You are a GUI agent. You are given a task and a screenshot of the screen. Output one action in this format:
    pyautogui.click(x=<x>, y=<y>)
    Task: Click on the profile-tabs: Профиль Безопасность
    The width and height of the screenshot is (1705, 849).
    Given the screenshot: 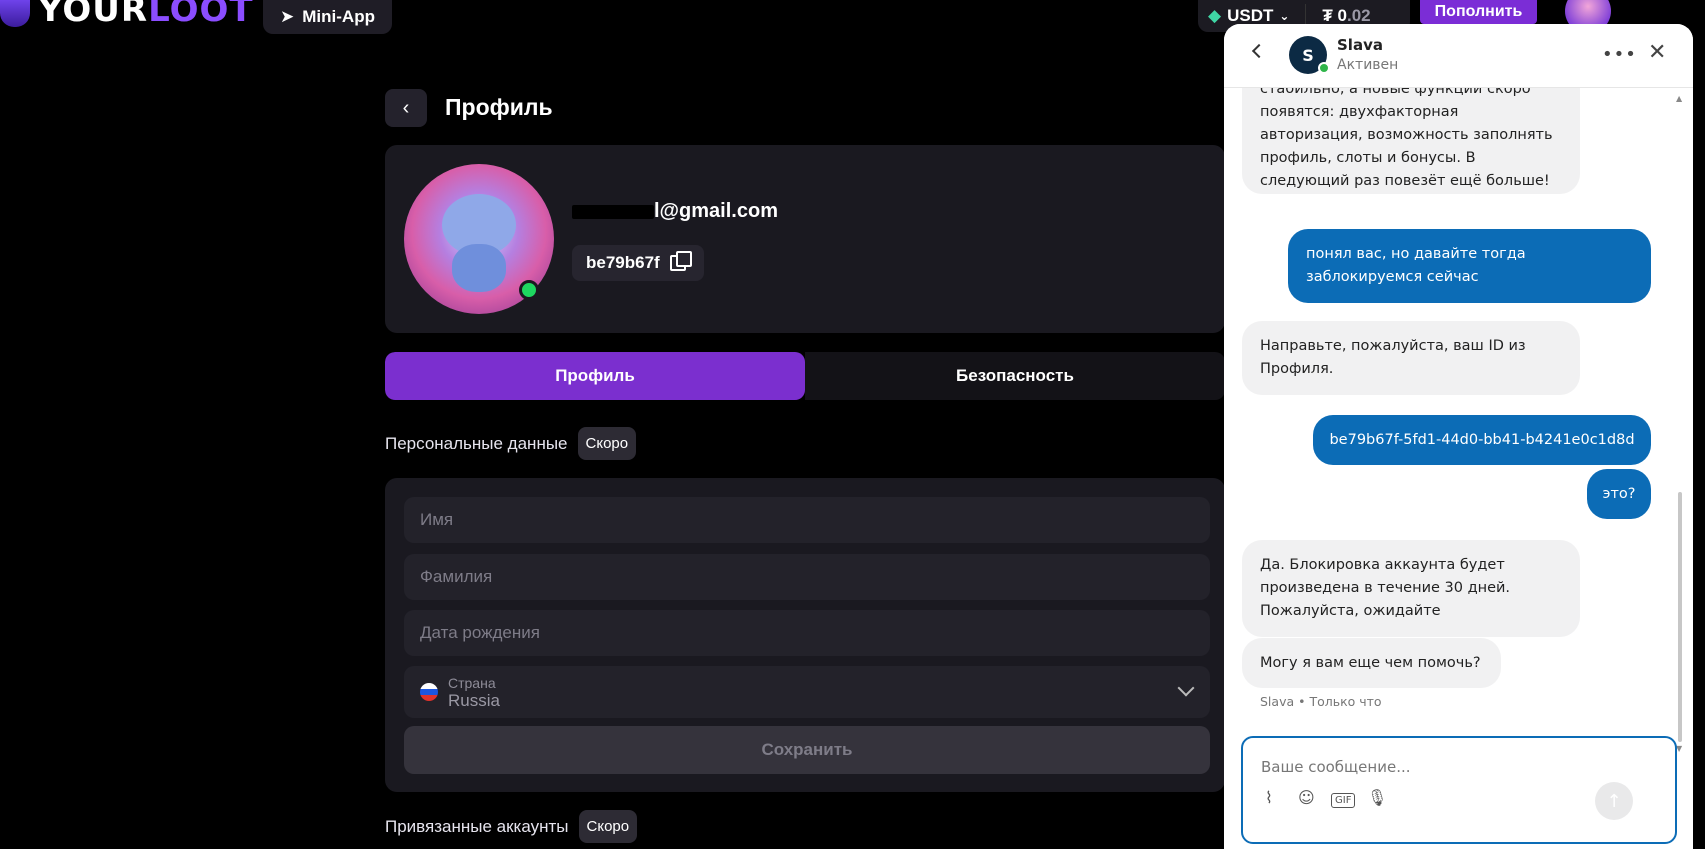 What is the action you would take?
    pyautogui.click(x=805, y=376)
    